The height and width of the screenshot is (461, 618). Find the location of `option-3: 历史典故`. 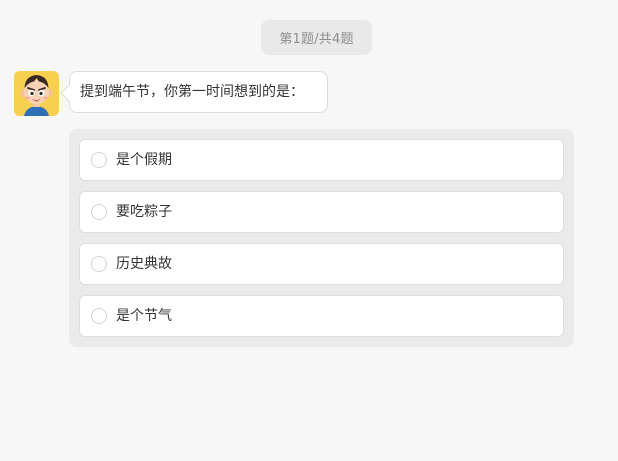

option-3: 历史典故 is located at coordinates (321, 264).